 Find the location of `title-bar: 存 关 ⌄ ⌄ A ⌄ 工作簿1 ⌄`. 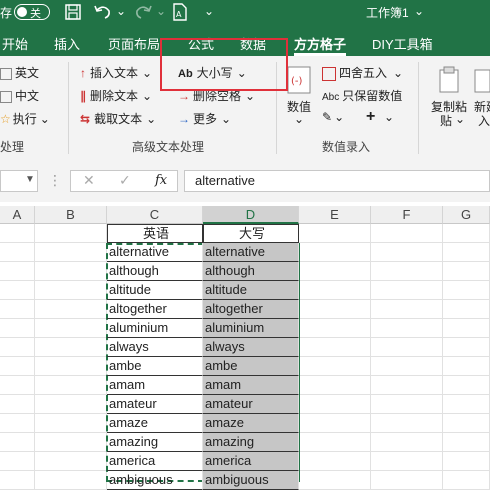

title-bar: 存 关 ⌄ ⌄ A ⌄ 工作簿1 ⌄ is located at coordinates (245, 13).